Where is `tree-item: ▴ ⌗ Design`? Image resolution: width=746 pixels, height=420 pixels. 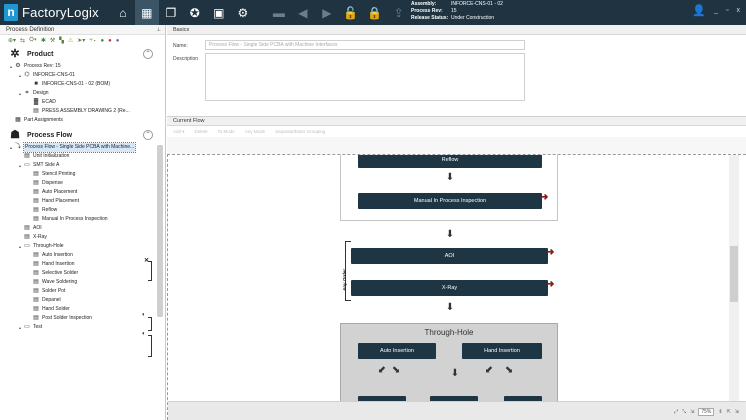
tree-item: ▴ ⌗ Design is located at coordinates (82, 93).